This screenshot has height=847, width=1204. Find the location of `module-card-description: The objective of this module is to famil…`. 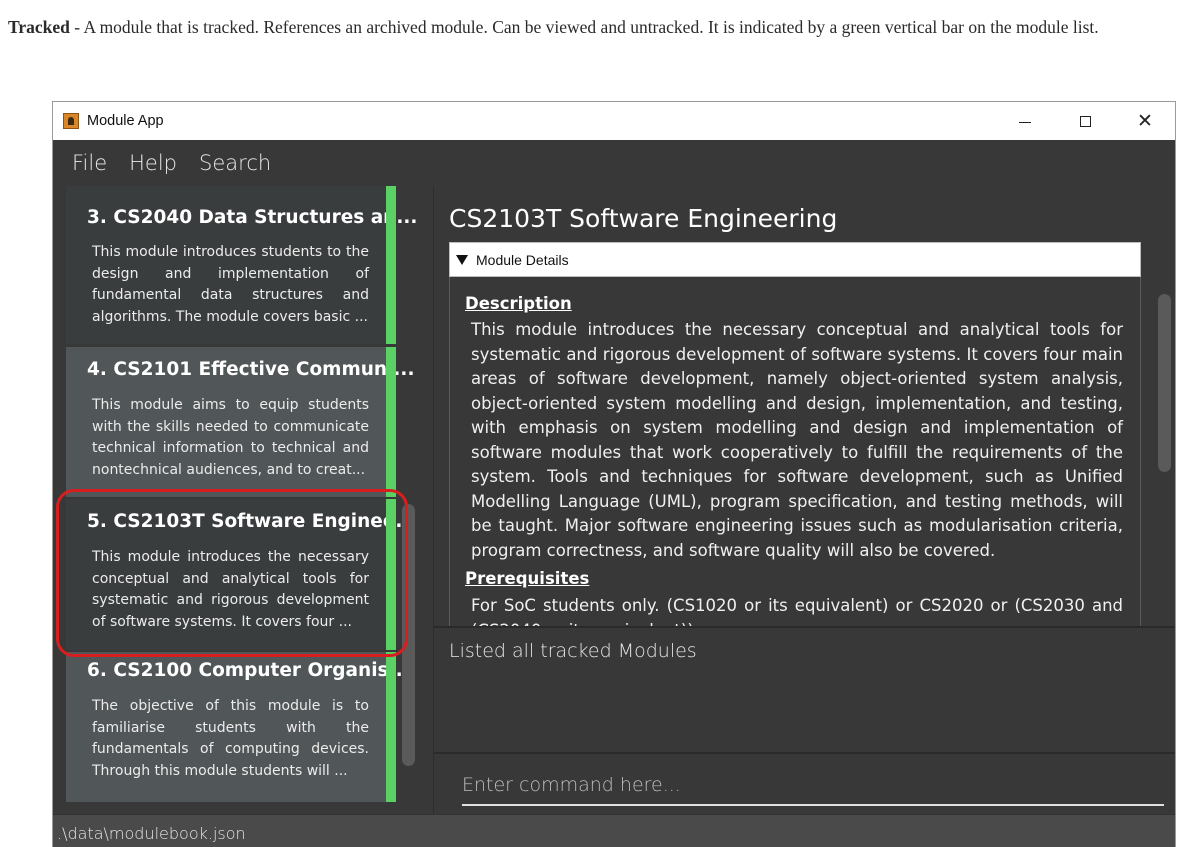

module-card-description: The objective of this module is to famil… is located at coordinates (230, 738).